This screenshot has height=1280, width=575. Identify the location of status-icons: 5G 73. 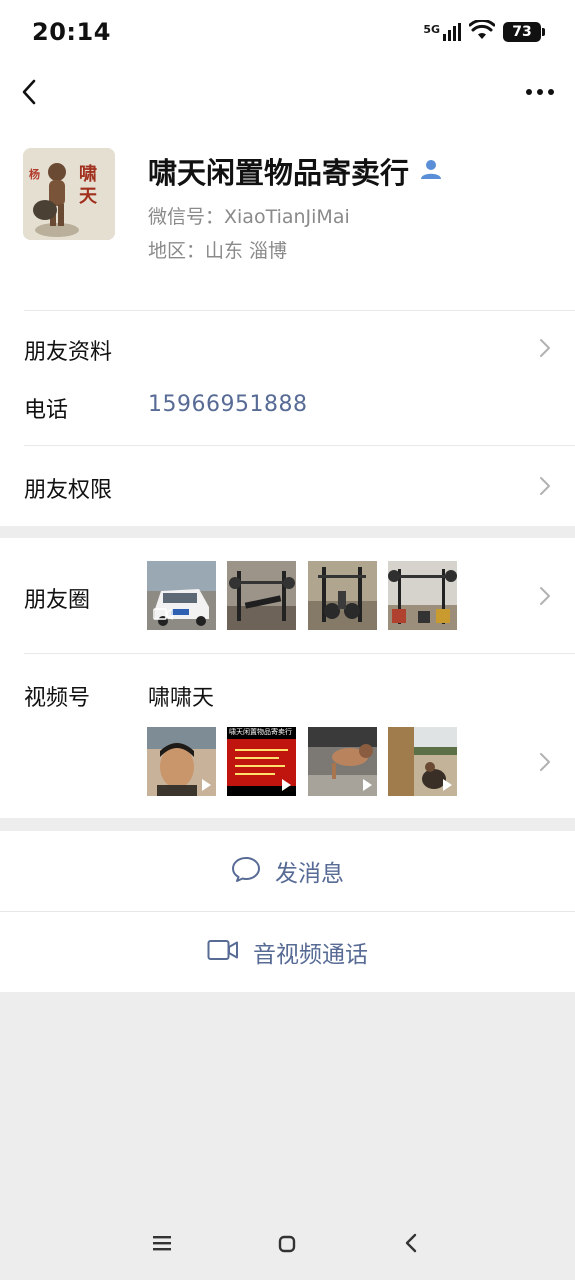
(484, 31).